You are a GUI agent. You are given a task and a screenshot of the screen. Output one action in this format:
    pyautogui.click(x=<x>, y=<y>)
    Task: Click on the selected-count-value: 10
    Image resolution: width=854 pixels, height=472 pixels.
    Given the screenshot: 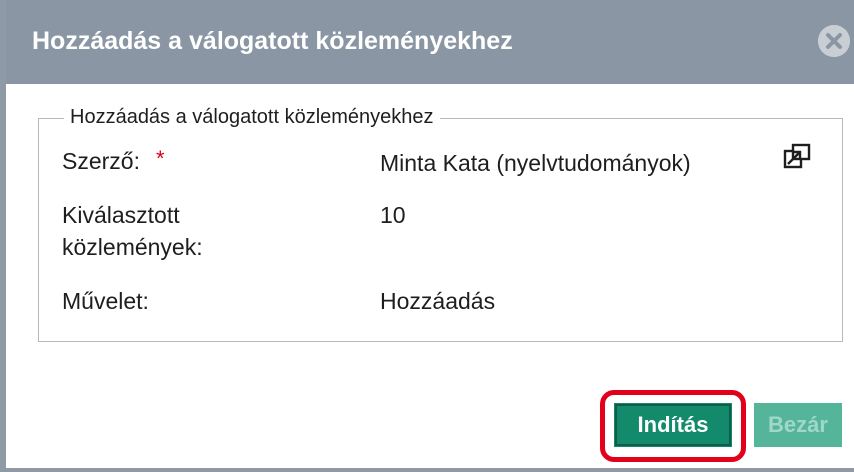 What is the action you would take?
    pyautogui.click(x=393, y=215)
    